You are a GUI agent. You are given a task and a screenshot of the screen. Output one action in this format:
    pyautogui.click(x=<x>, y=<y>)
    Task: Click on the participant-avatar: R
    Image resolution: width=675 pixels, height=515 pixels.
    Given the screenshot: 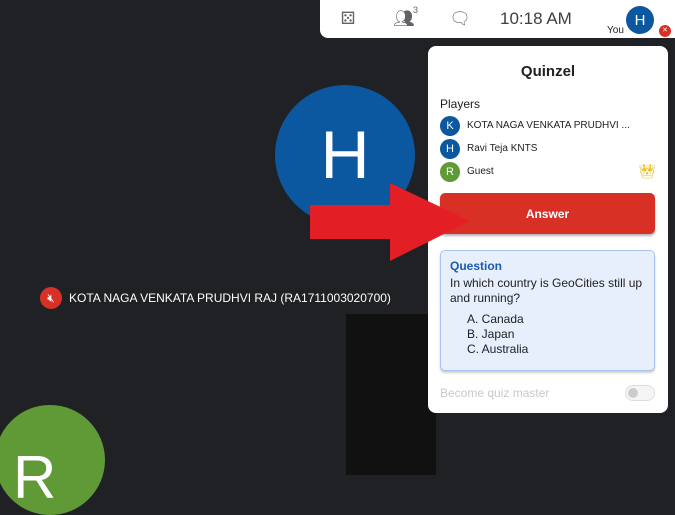 What is the action you would take?
    pyautogui.click(x=52, y=460)
    